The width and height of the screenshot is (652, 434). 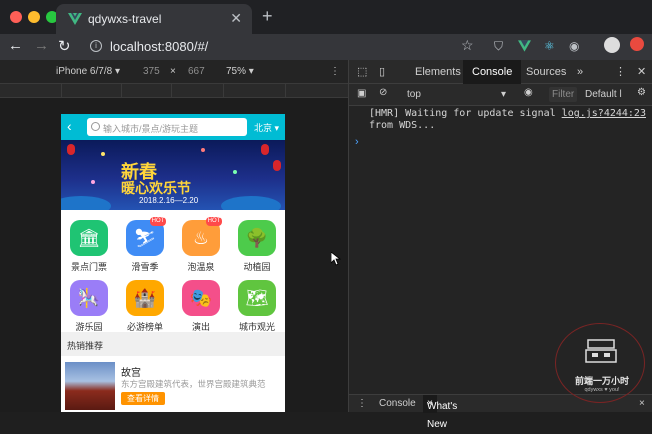 I want to click on section-title: 热销推荐, so click(x=85, y=346).